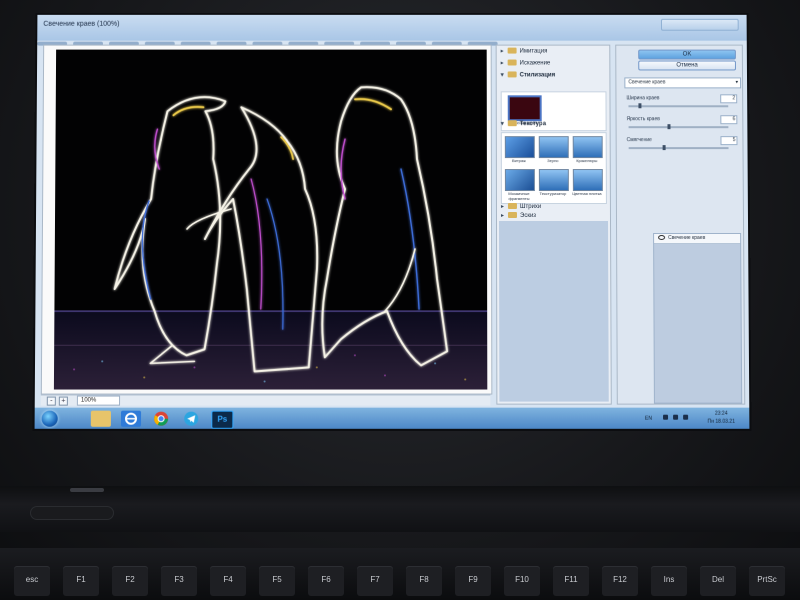 This screenshot has width=800, height=600. What do you see at coordinates (721, 422) in the screenshot?
I see `clock-date: Пн 18.03.21` at bounding box center [721, 422].